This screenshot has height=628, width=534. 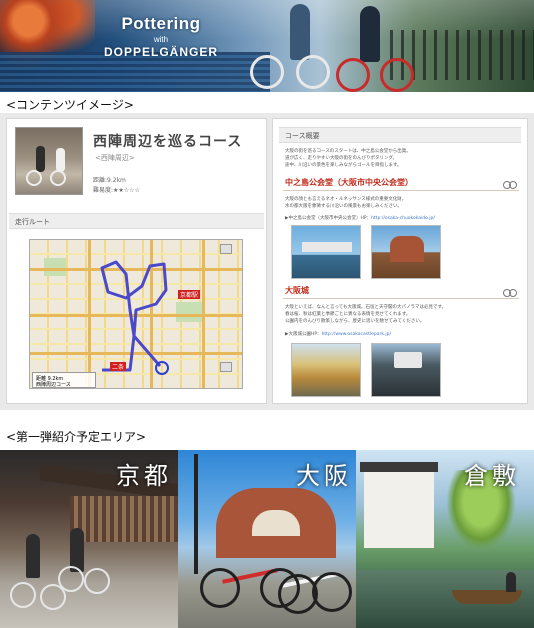 What do you see at coordinates (343, 165) in the screenshot?
I see `overview-intro-line: 途中、川沿いの景色を楽しみながらゴールを目指します。` at bounding box center [343, 165].